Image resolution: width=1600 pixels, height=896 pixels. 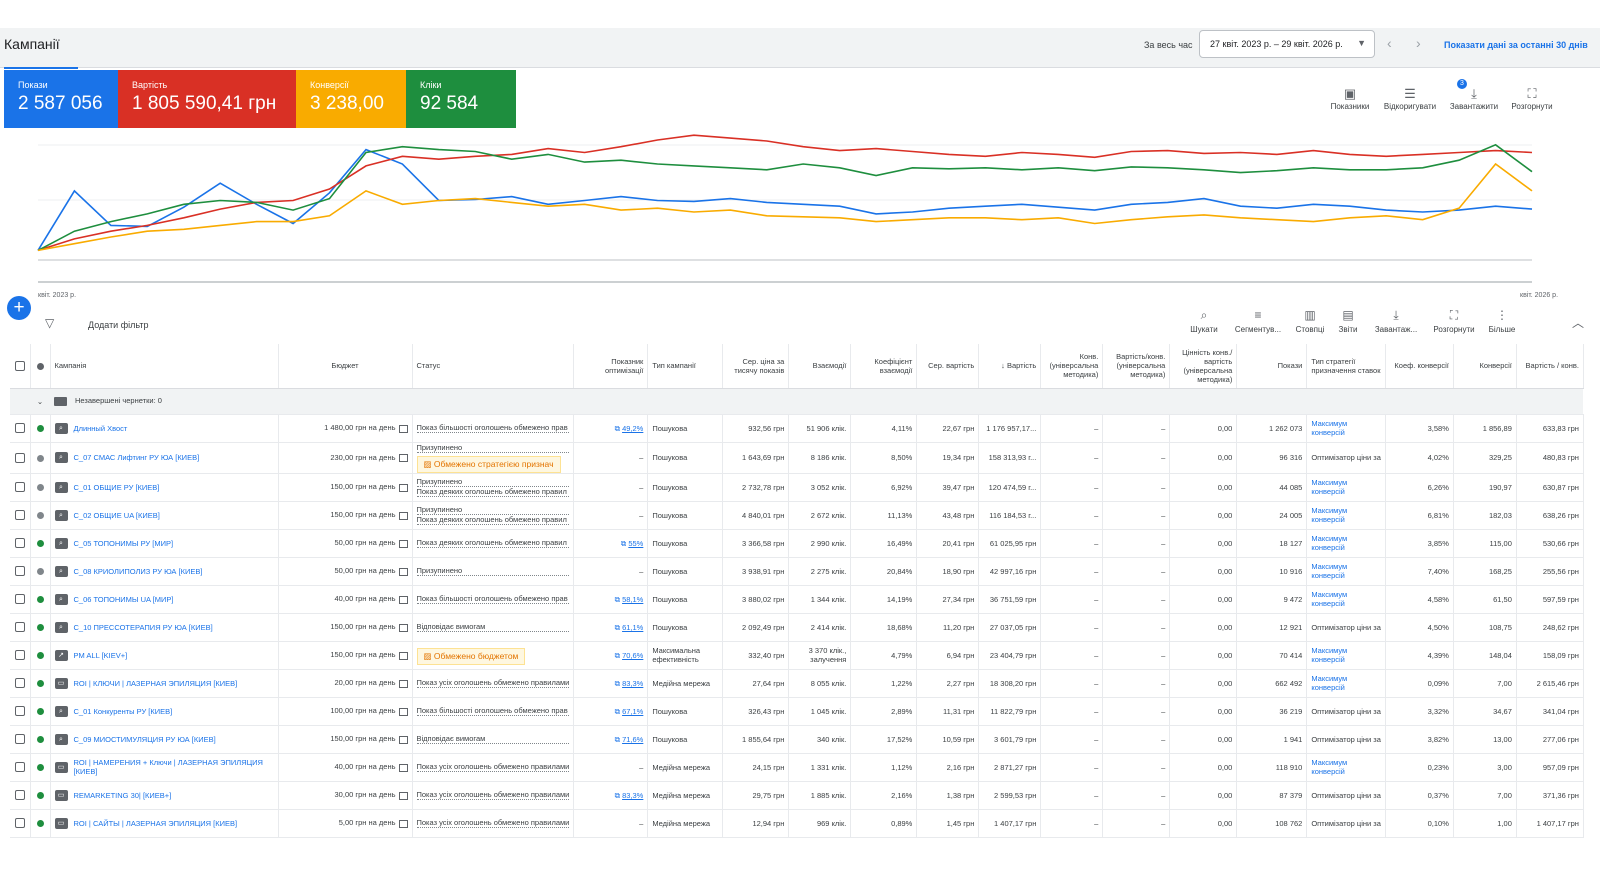 I want to click on collapse-icon: ︿, so click(x=1578, y=322).